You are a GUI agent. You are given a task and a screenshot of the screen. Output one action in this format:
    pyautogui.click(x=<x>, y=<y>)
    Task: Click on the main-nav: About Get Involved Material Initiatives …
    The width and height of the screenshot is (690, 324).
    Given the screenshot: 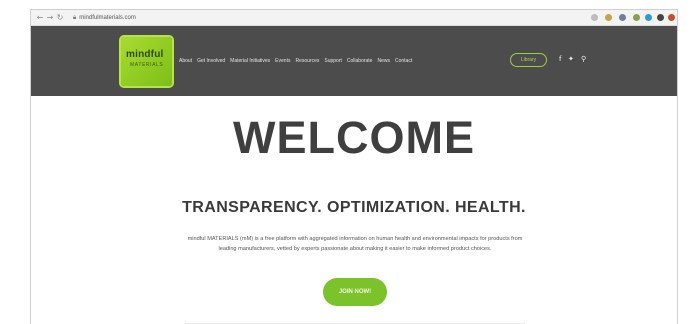 What is the action you would take?
    pyautogui.click(x=295, y=61)
    